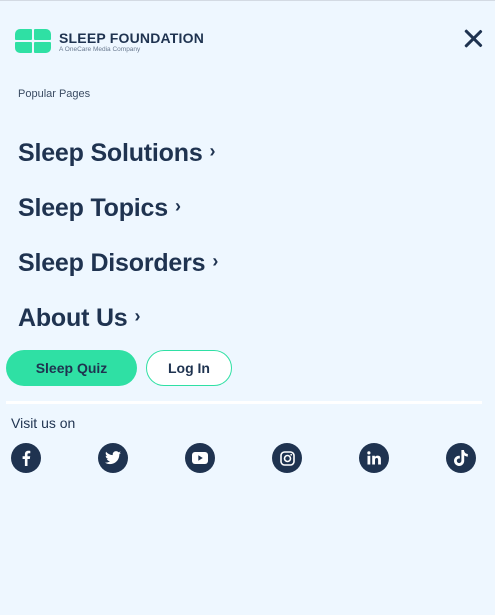 The width and height of the screenshot is (495, 615). I want to click on close-icon, so click(473, 38).